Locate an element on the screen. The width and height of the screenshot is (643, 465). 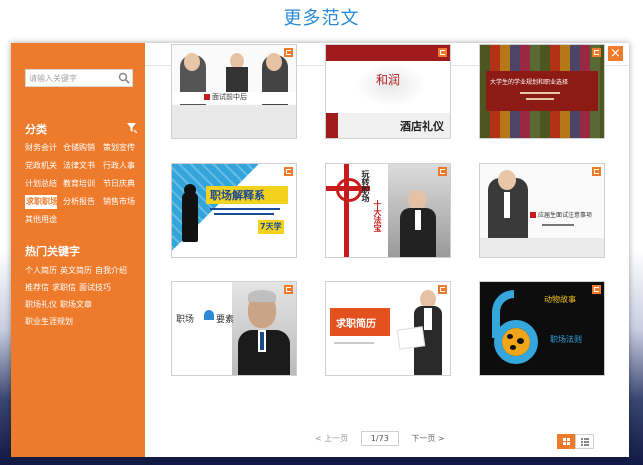
next-page-button: 下一页 > is located at coordinates (427, 438).